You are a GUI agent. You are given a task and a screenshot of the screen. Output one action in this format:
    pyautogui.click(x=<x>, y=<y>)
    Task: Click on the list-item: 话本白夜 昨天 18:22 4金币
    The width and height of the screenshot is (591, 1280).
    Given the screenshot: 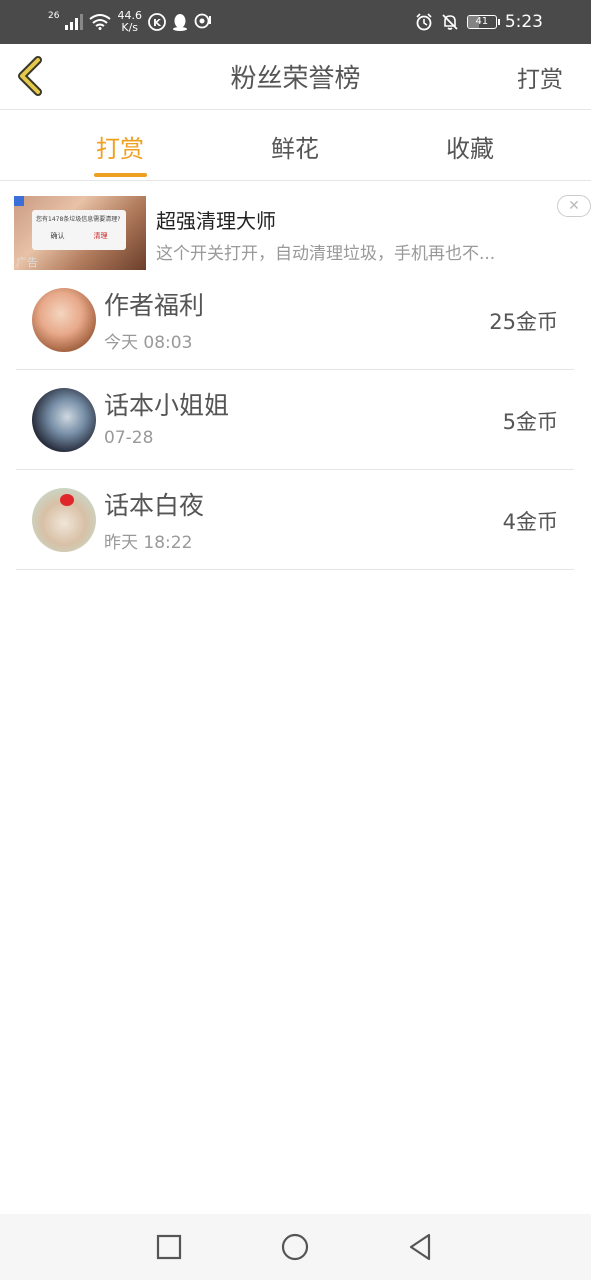 What is the action you would take?
    pyautogui.click(x=295, y=520)
    